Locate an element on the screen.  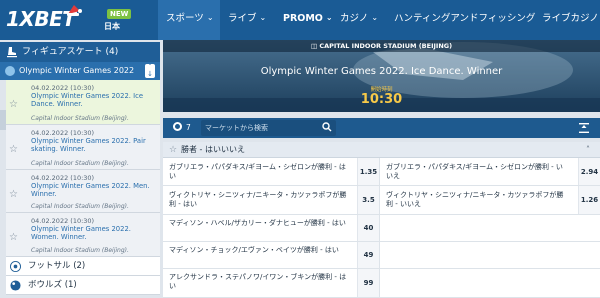
logo-text: 1XBET is located at coordinates (41, 19).